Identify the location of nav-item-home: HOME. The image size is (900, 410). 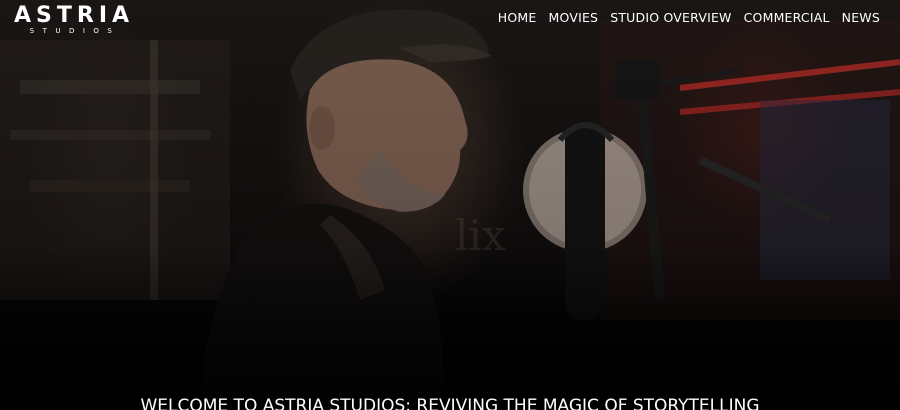
(511, 17).